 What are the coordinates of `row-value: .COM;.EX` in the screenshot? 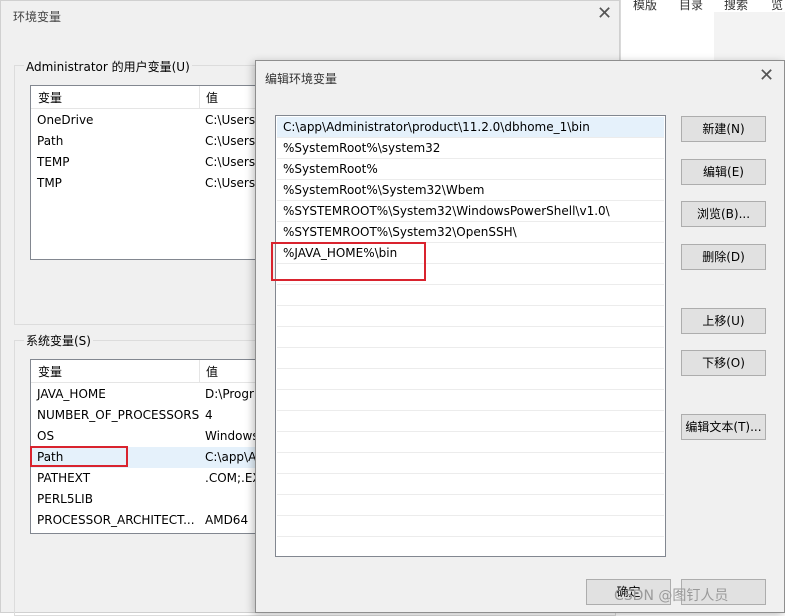 It's located at (233, 478).